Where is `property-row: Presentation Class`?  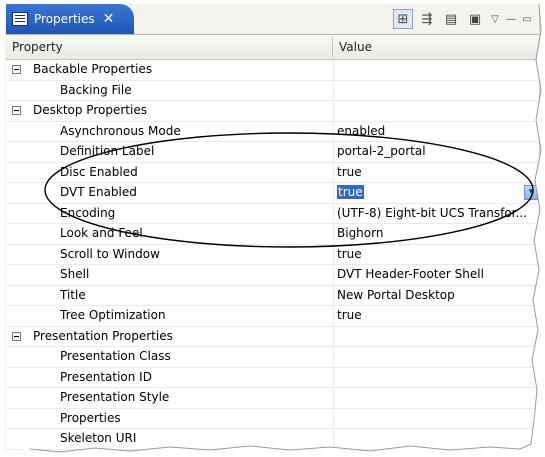
property-row: Presentation Class is located at coordinates (272, 357).